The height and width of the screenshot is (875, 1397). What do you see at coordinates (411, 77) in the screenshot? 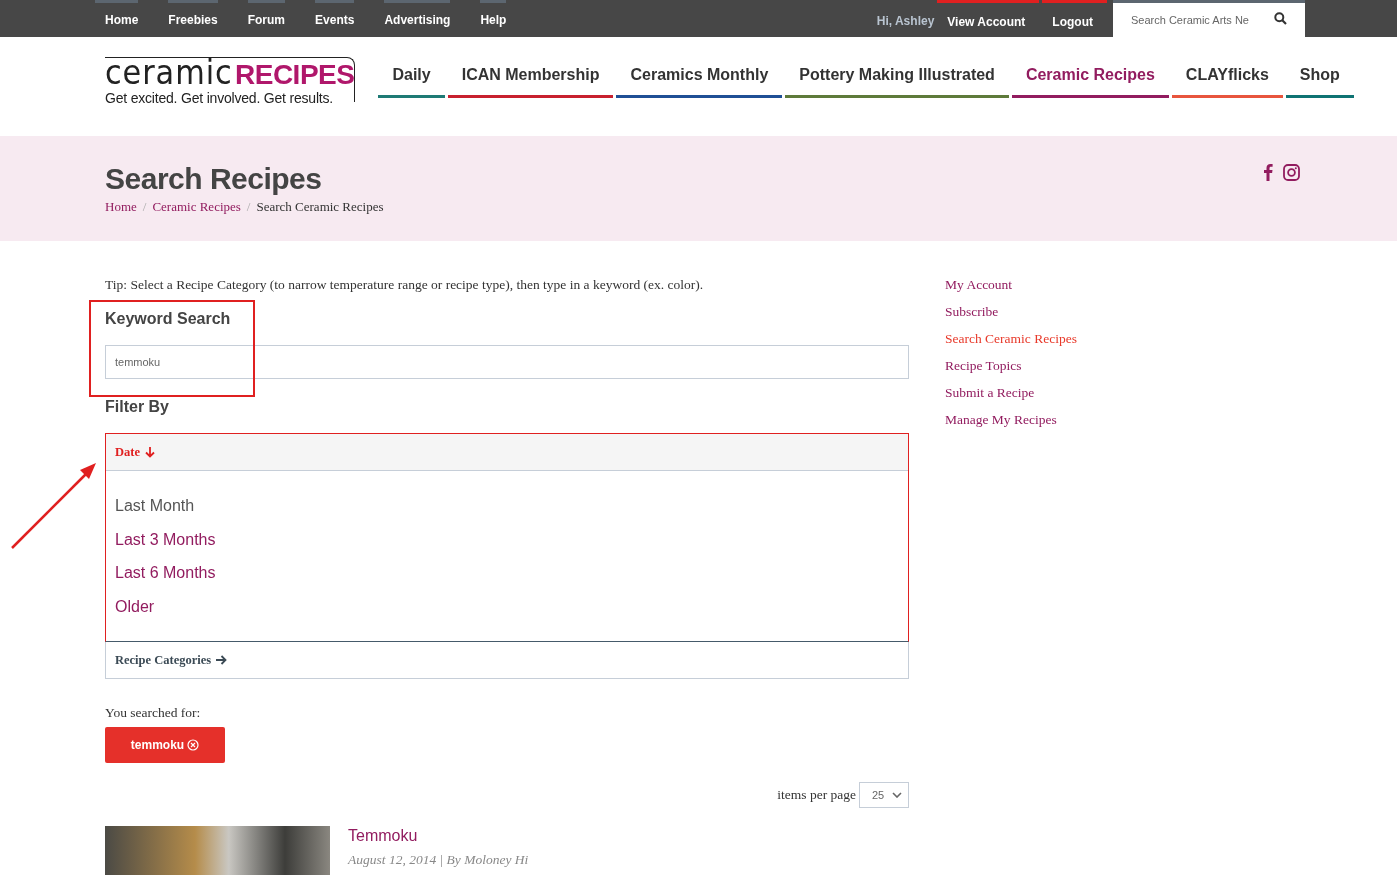
I see `main-nav-tab: Daily` at bounding box center [411, 77].